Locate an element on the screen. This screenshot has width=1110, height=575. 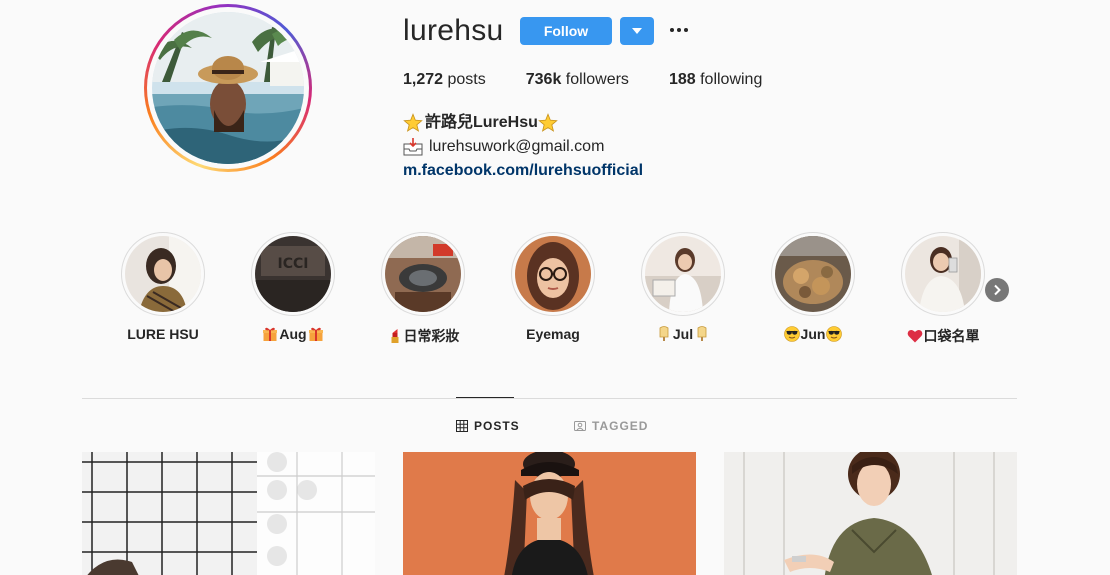
heart-icon is located at coordinates (914, 336).